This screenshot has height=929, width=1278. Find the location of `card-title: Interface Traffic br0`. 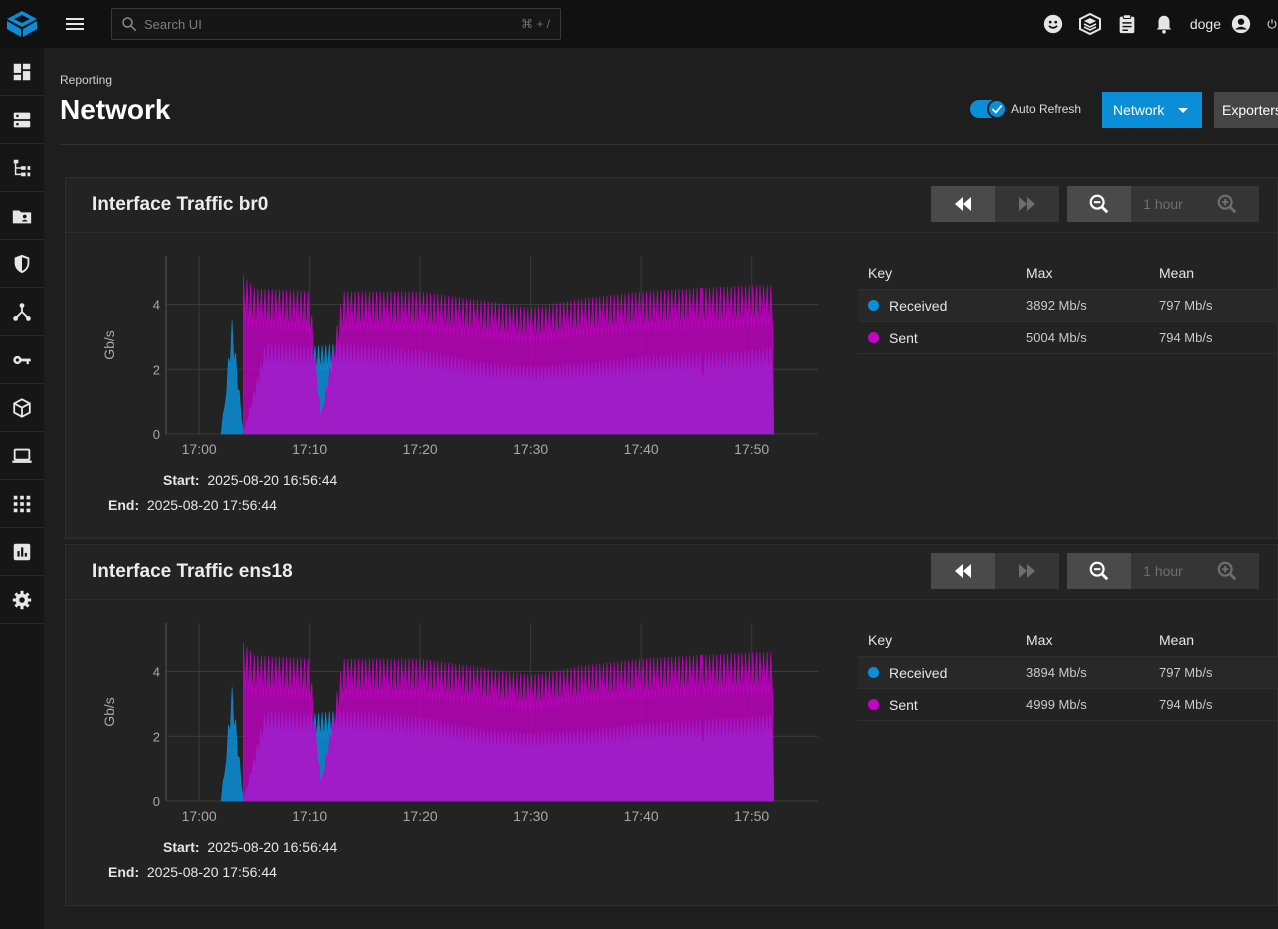

card-title: Interface Traffic br0 is located at coordinates (180, 204).